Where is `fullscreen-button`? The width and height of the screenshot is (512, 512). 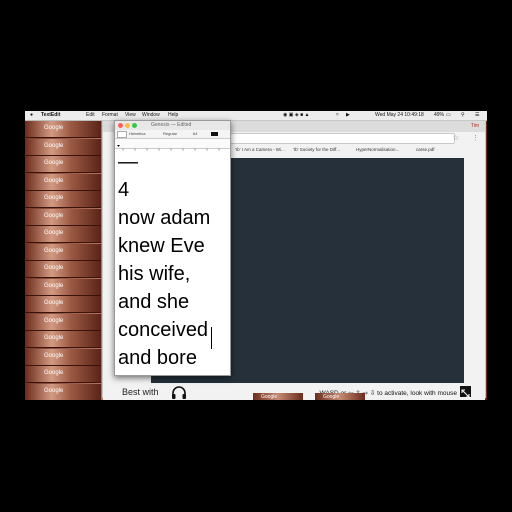
fullscreen-button is located at coordinates (465, 392).